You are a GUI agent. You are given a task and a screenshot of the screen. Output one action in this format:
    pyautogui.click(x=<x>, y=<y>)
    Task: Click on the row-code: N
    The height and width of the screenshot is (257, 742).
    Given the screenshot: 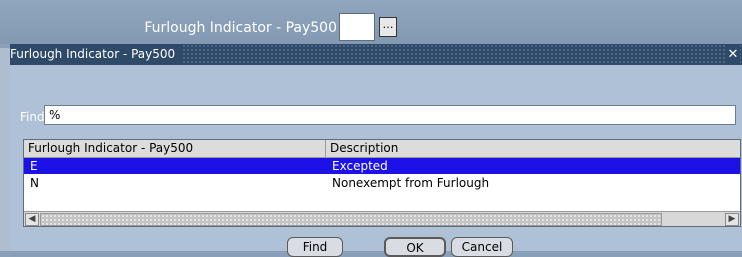 What is the action you would take?
    pyautogui.click(x=34, y=183)
    